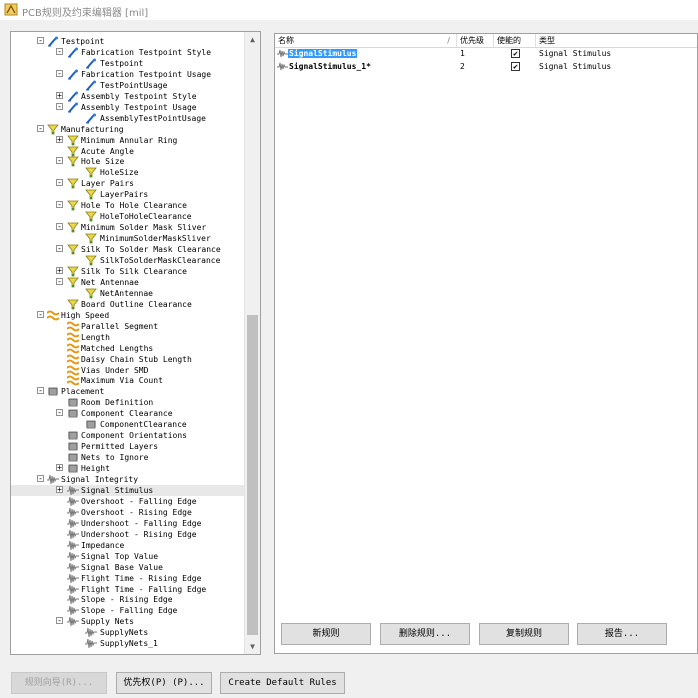  I want to click on tree-item: - Hole Size, so click(128, 161).